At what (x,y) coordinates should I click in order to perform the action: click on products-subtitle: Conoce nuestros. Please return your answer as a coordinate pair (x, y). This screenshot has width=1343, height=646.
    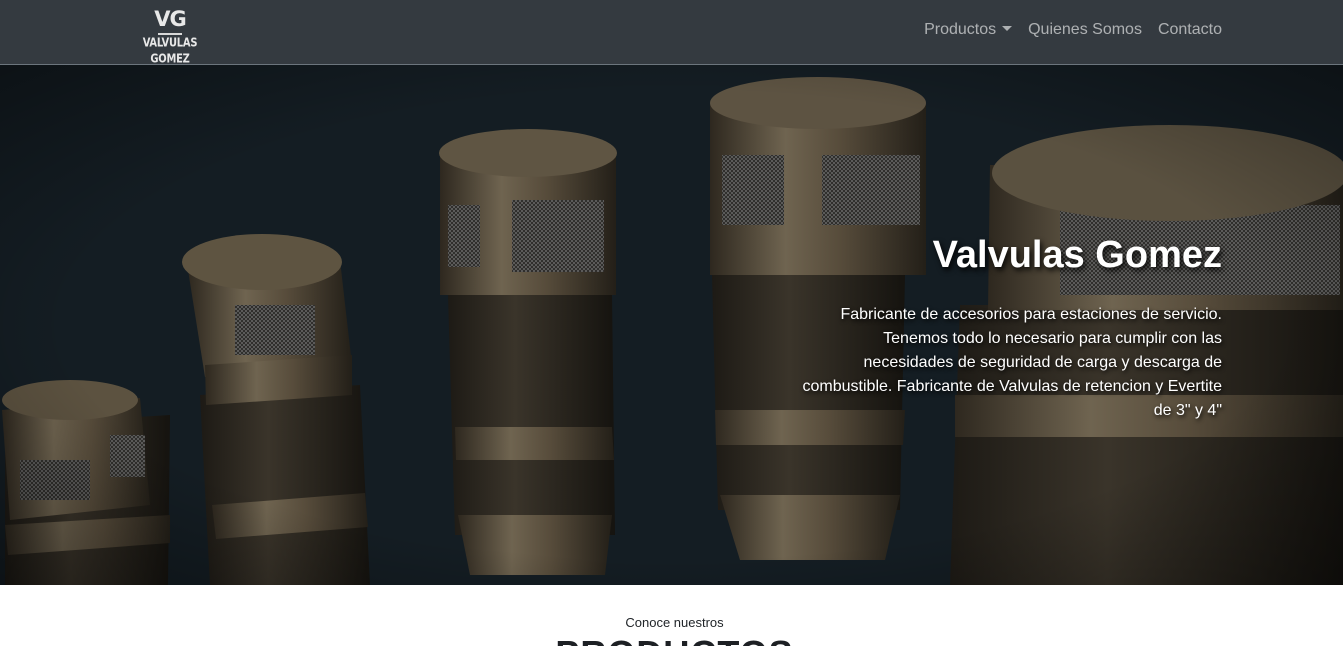
    Looking at the image, I should click on (674, 622).